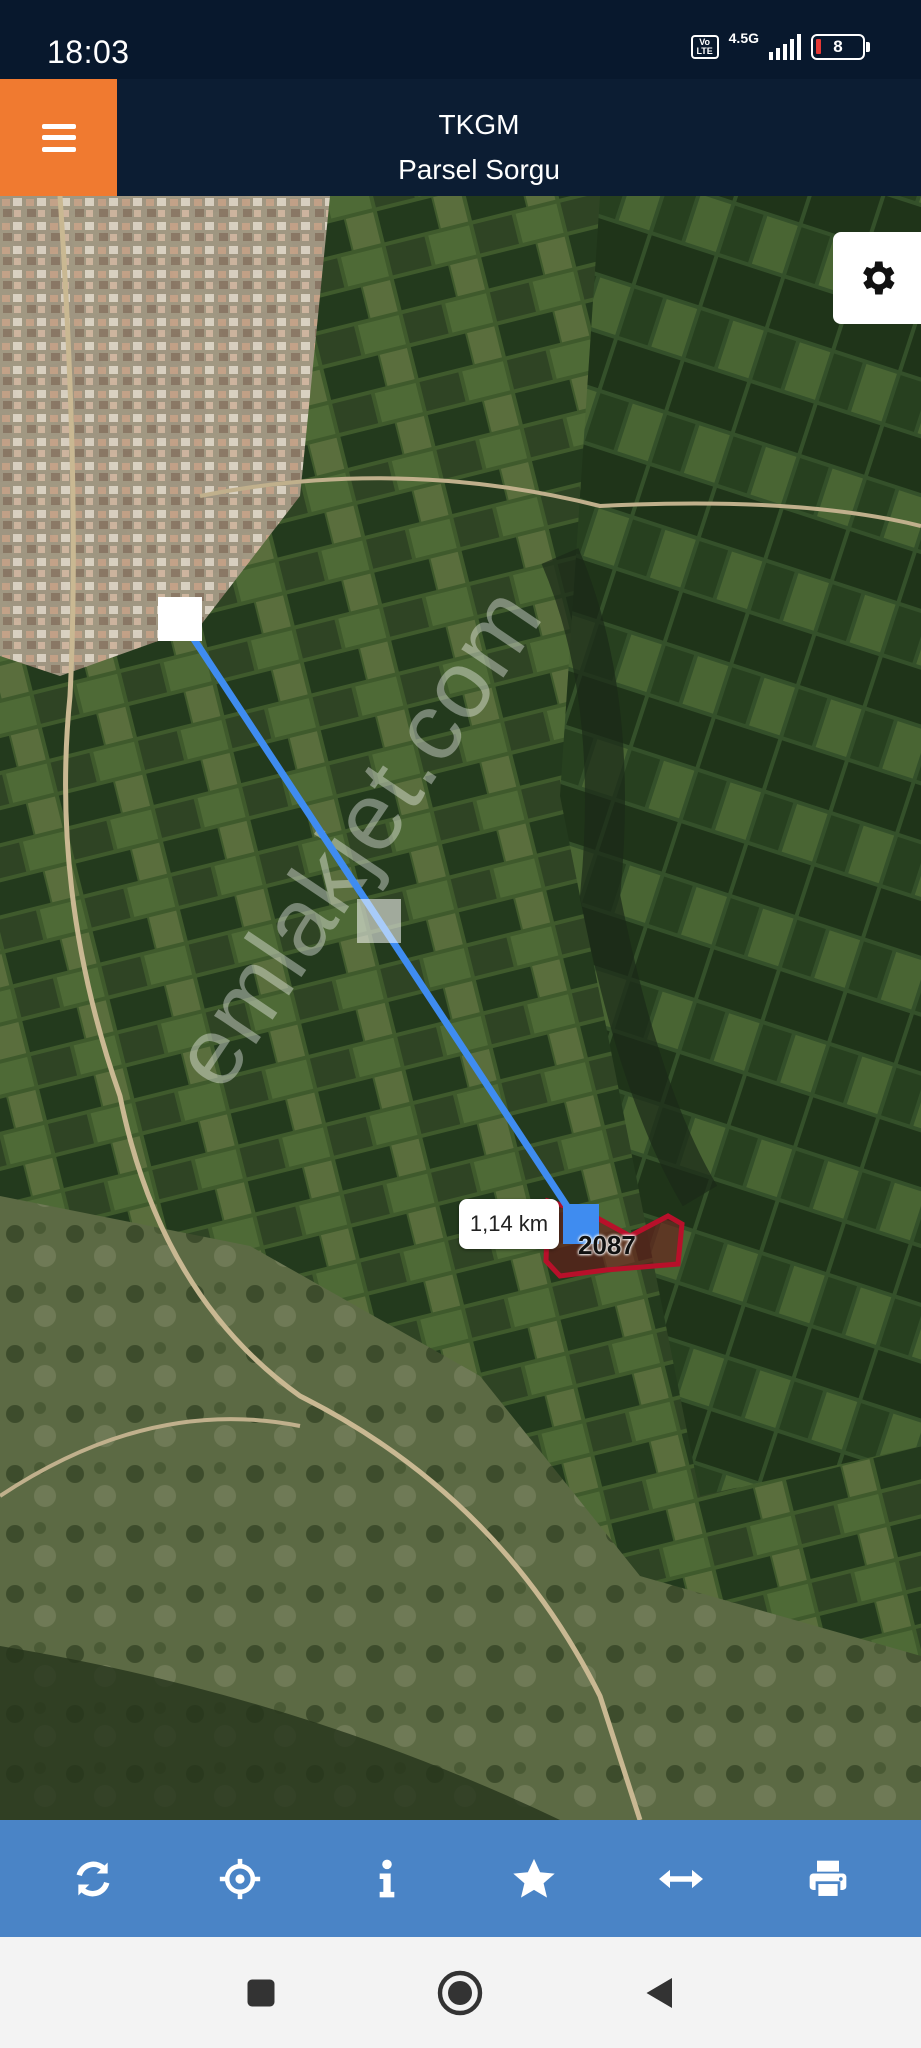 The width and height of the screenshot is (921, 2048). I want to click on system-indicators: Vo LTE 4.5G 8, so click(780, 45).